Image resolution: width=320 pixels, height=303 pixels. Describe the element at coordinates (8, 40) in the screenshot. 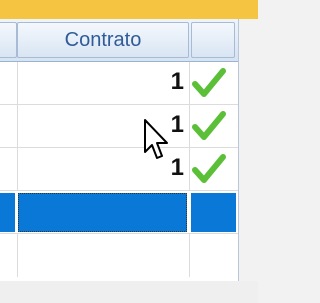

I see `column-header-left` at that location.